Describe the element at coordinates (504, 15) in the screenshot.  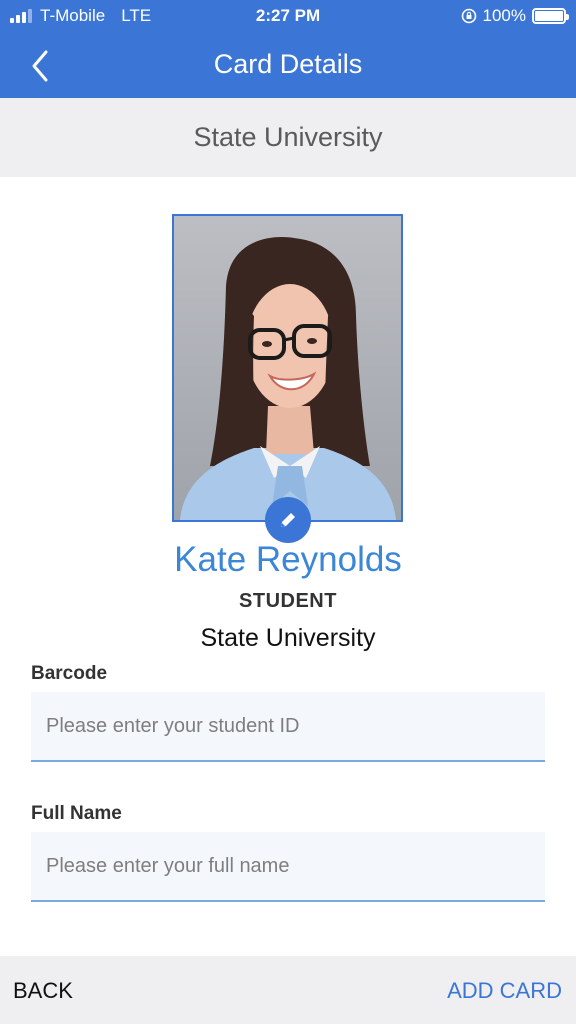
I see `battery-percent: 100%` at that location.